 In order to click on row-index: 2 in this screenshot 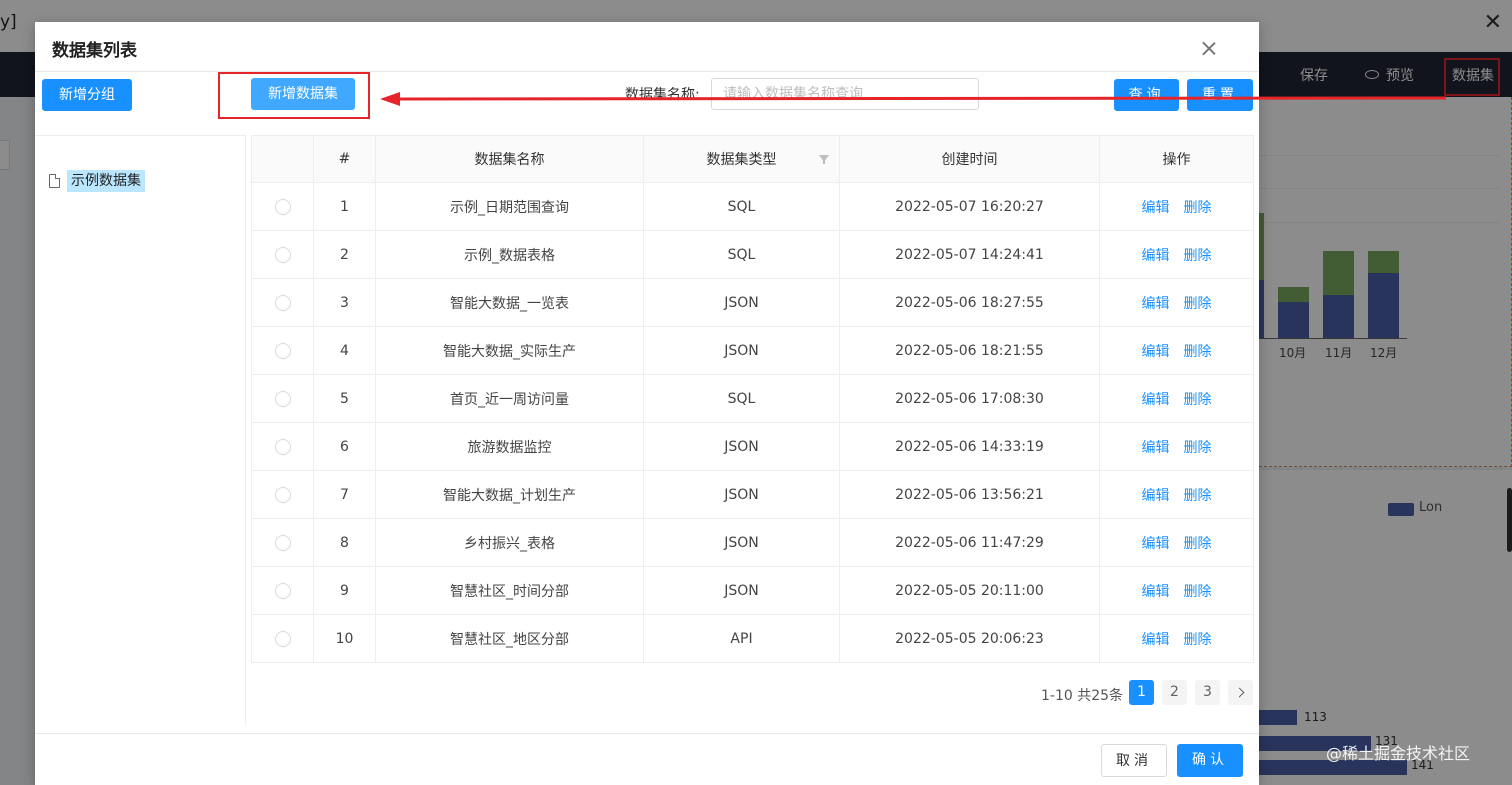, I will do `click(344, 254)`.